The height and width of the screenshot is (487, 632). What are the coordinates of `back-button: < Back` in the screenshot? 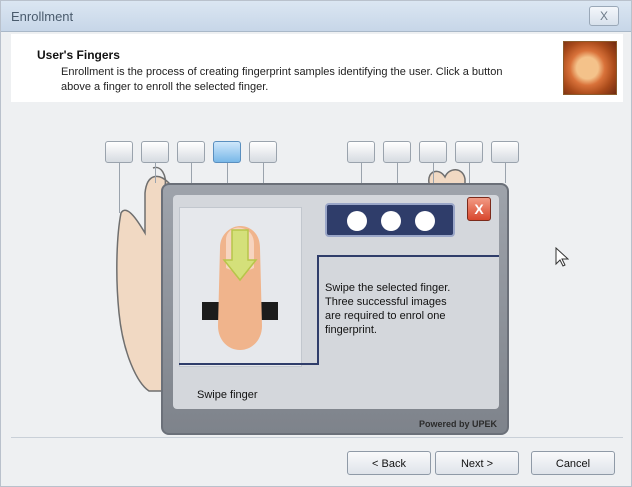 It's located at (389, 463).